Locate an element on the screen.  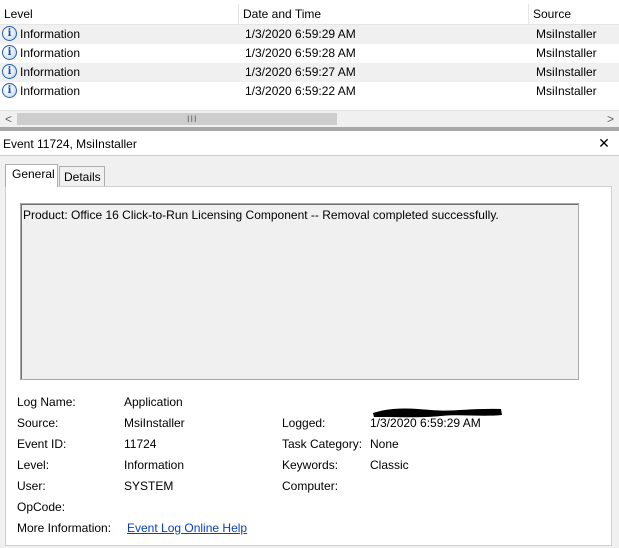
log-name-value: Application is located at coordinates (153, 402).